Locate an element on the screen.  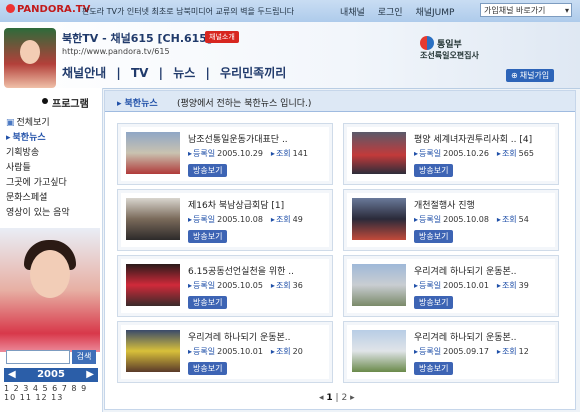
search-input is located at coordinates (38, 357).